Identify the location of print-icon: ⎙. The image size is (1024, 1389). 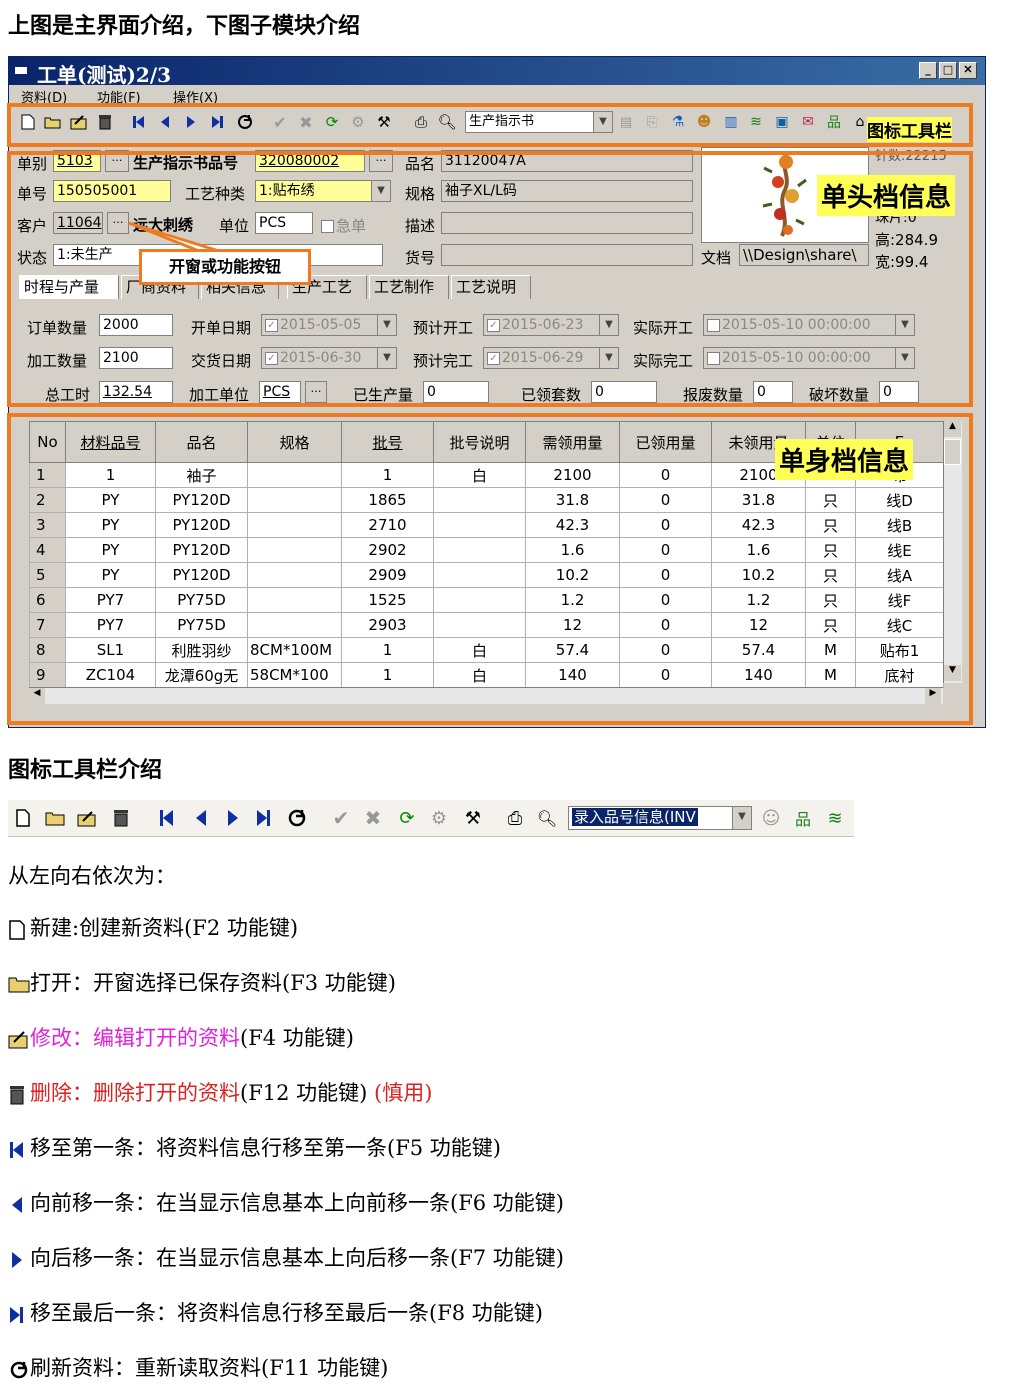
(515, 818).